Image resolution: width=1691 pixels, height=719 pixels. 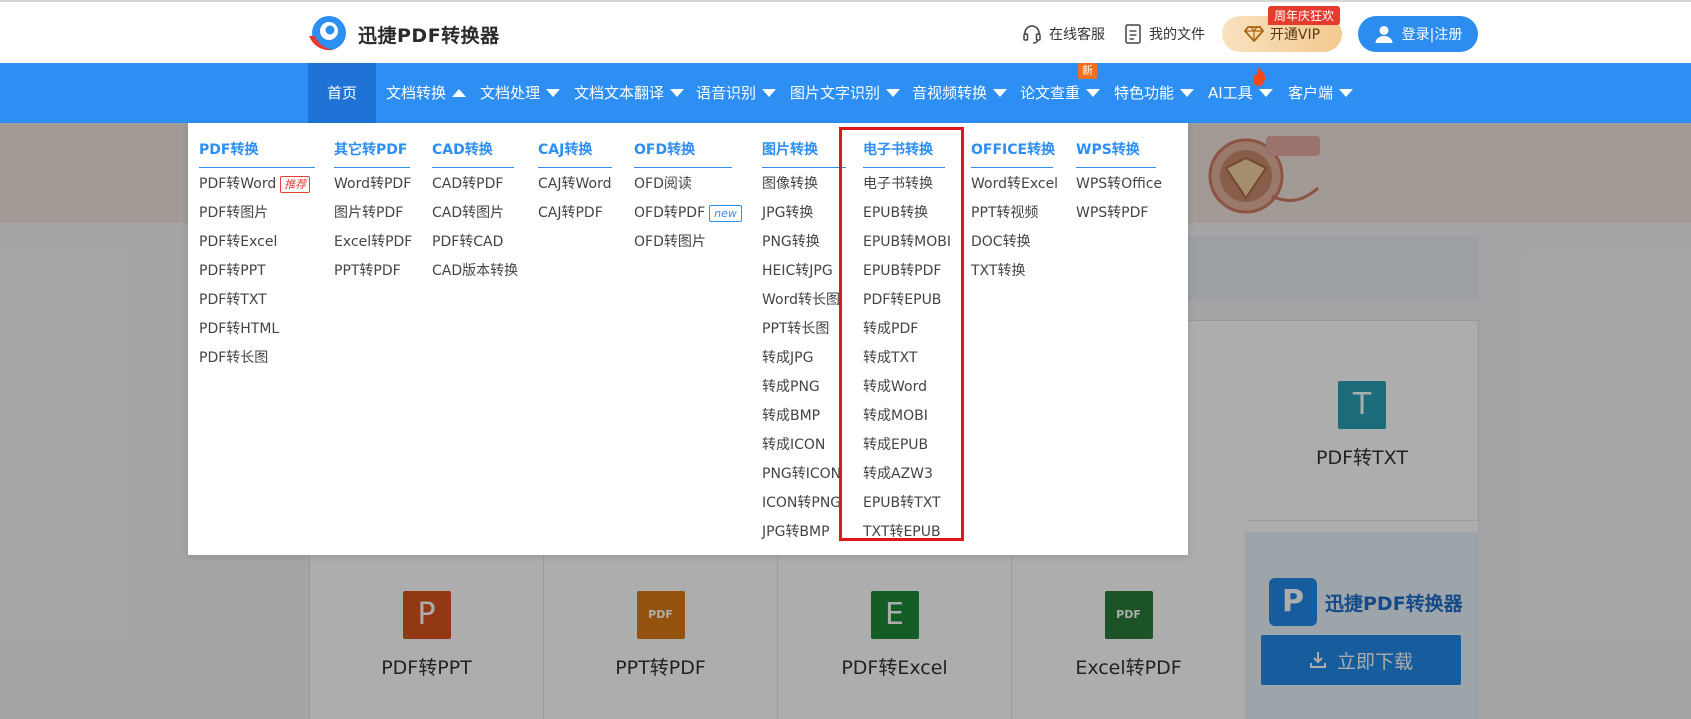 I want to click on menu-item: 转成ICON, so click(x=804, y=445).